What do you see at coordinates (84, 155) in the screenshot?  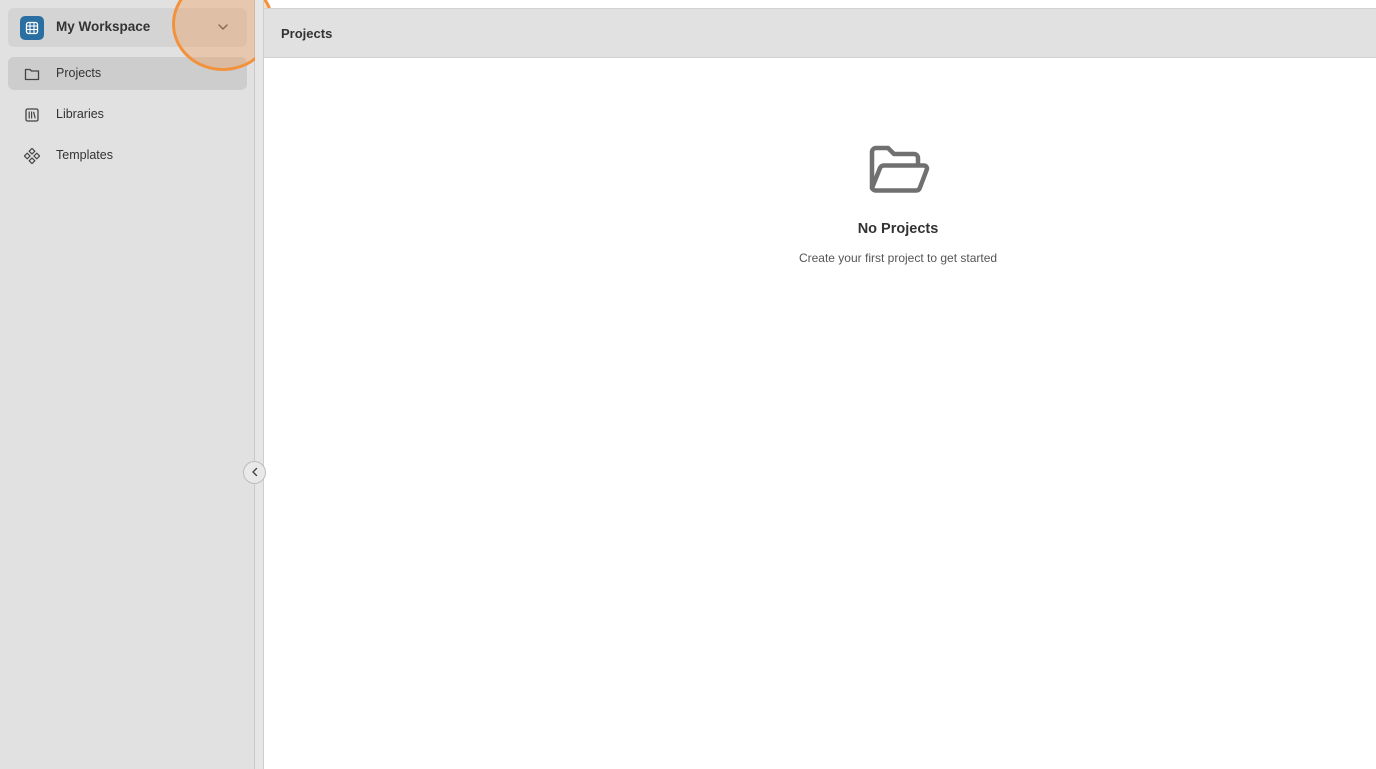 I see `sidebar-item-label: Templates` at bounding box center [84, 155].